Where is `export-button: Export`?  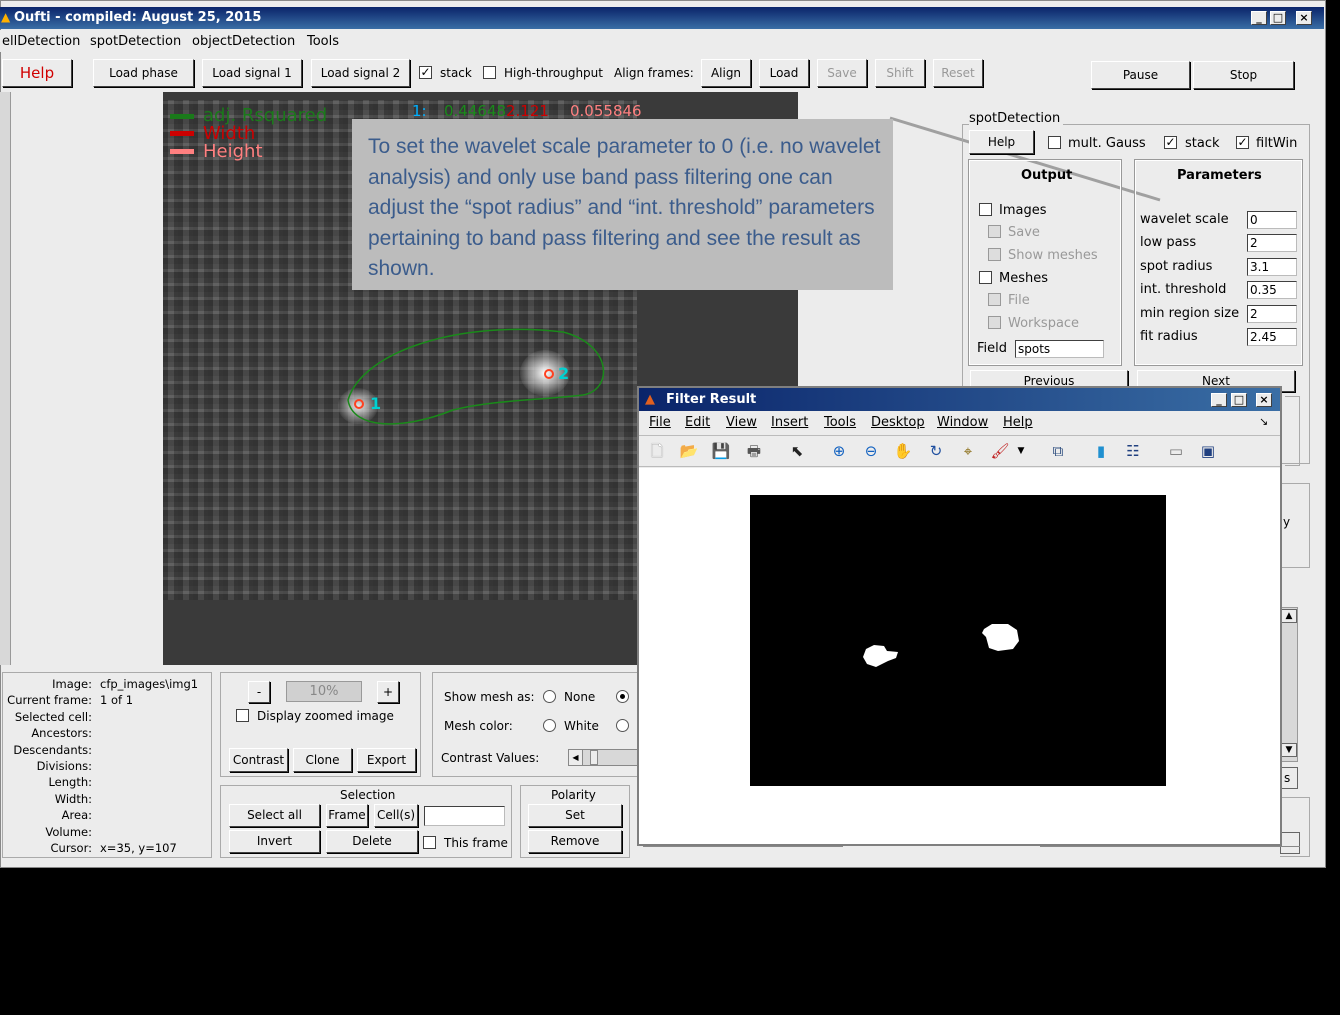 export-button: Export is located at coordinates (386, 760).